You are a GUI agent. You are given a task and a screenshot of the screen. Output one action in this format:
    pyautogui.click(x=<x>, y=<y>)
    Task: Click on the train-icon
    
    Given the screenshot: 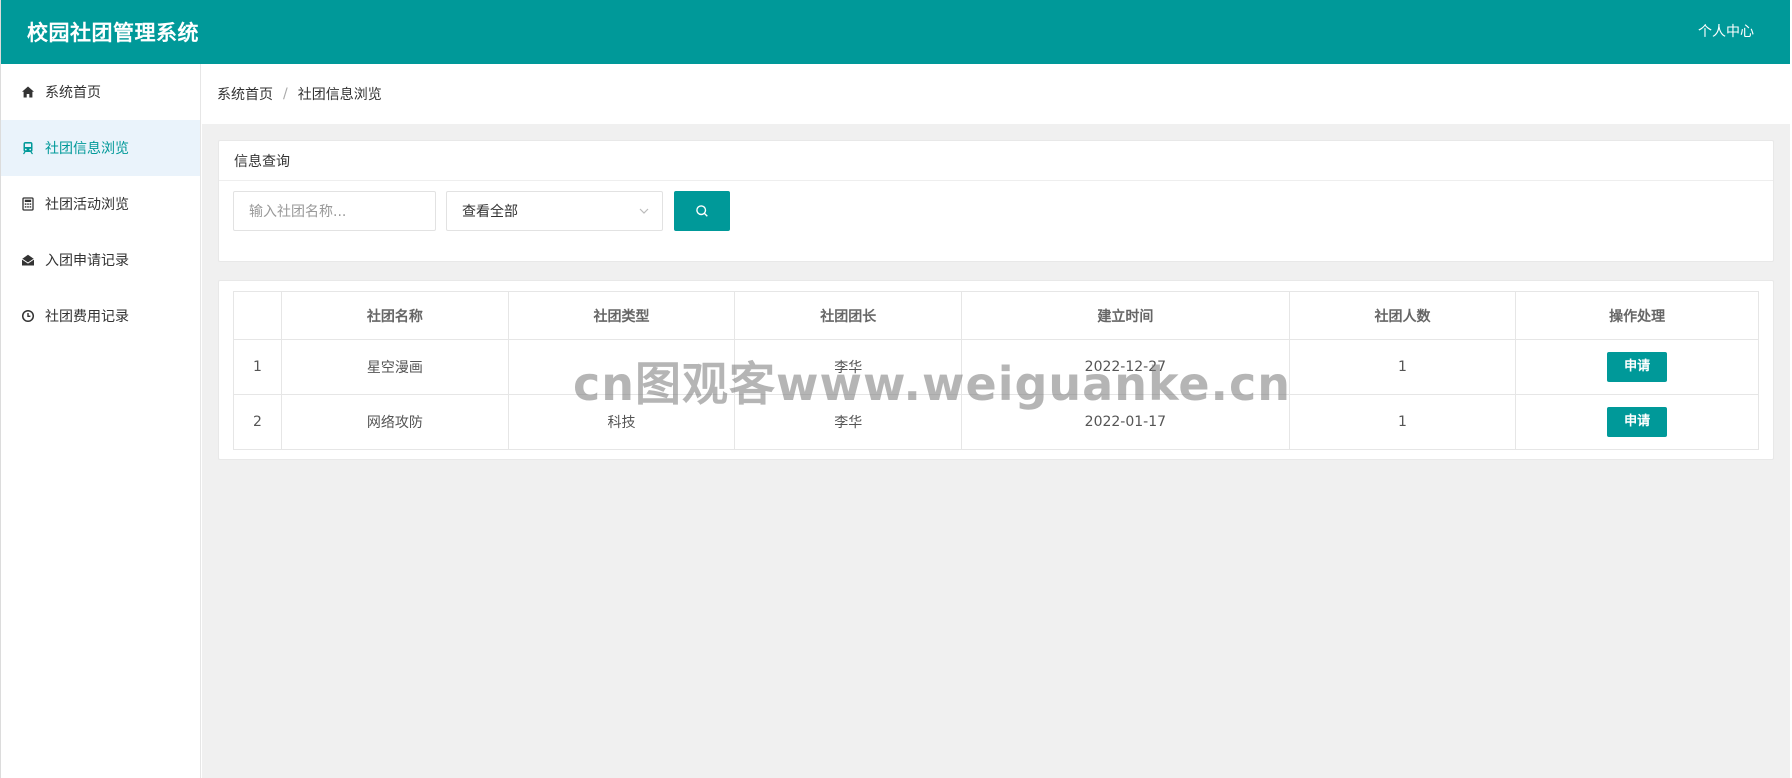 What is the action you would take?
    pyautogui.click(x=28, y=148)
    